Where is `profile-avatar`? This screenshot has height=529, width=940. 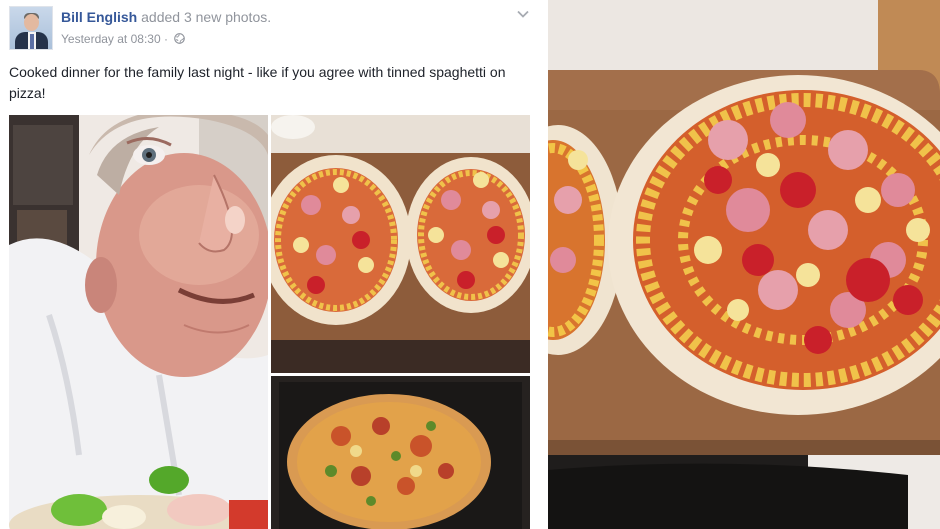 profile-avatar is located at coordinates (31, 28).